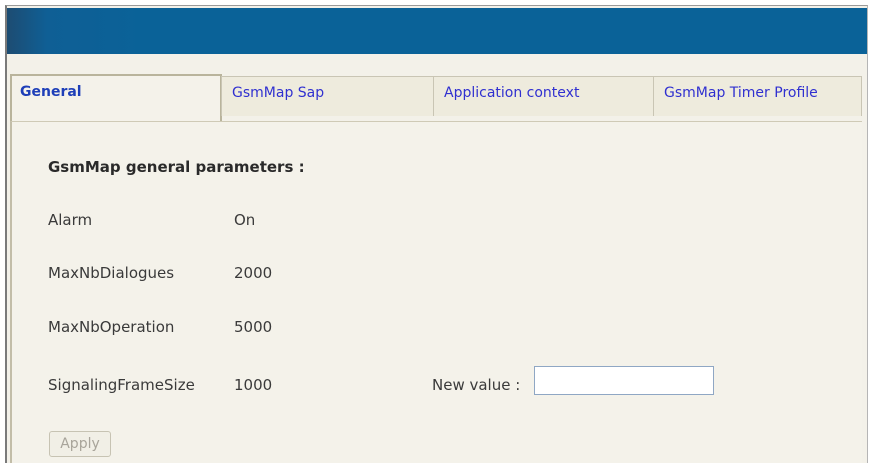 This screenshot has height=463, width=872. I want to click on tab-general: General, so click(116, 98).